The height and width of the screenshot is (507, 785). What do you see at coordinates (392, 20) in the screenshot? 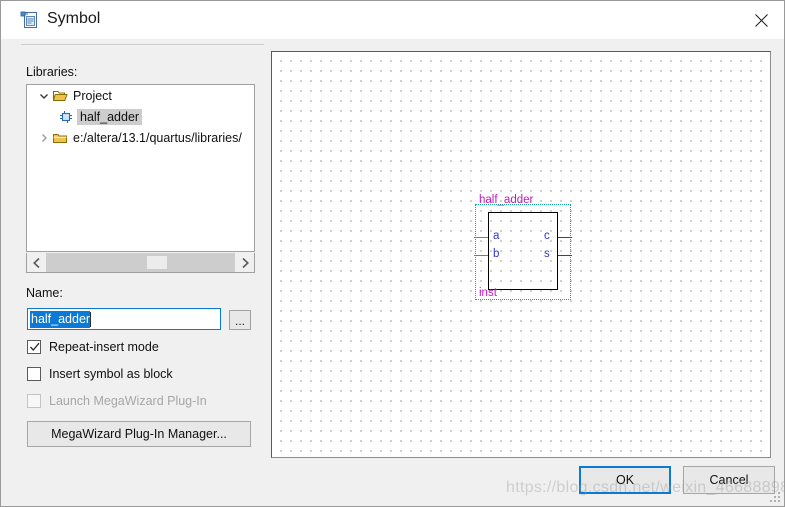
I see `title-bar: Symbol` at bounding box center [392, 20].